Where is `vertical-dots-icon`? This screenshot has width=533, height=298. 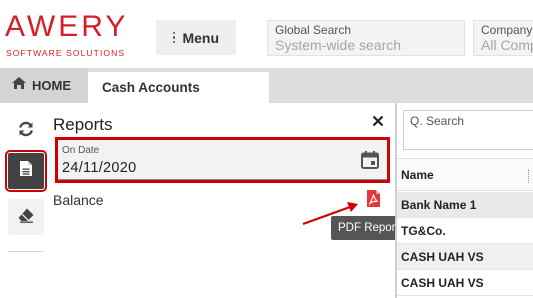
vertical-dots-icon is located at coordinates (174, 37).